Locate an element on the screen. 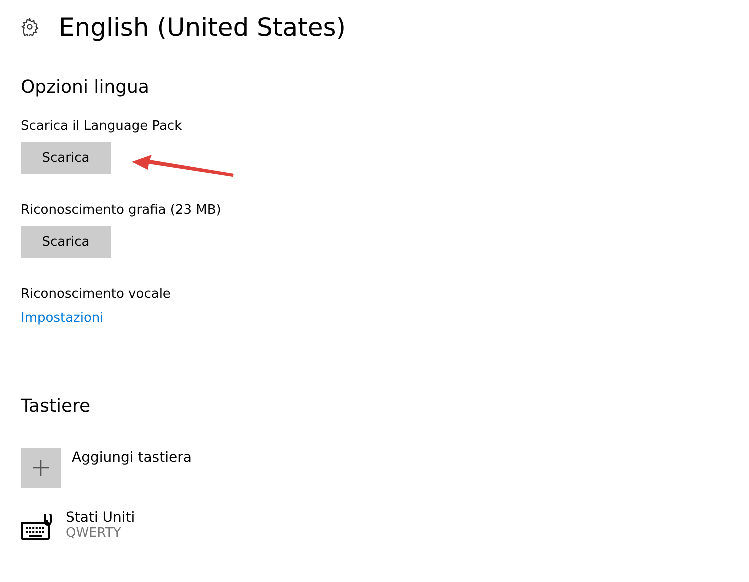  keyboard-layout: QWERTY is located at coordinates (94, 533).